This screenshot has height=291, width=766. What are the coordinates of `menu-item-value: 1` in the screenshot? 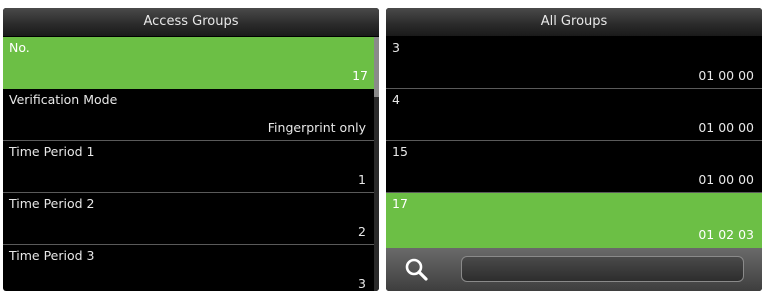 It's located at (362, 179).